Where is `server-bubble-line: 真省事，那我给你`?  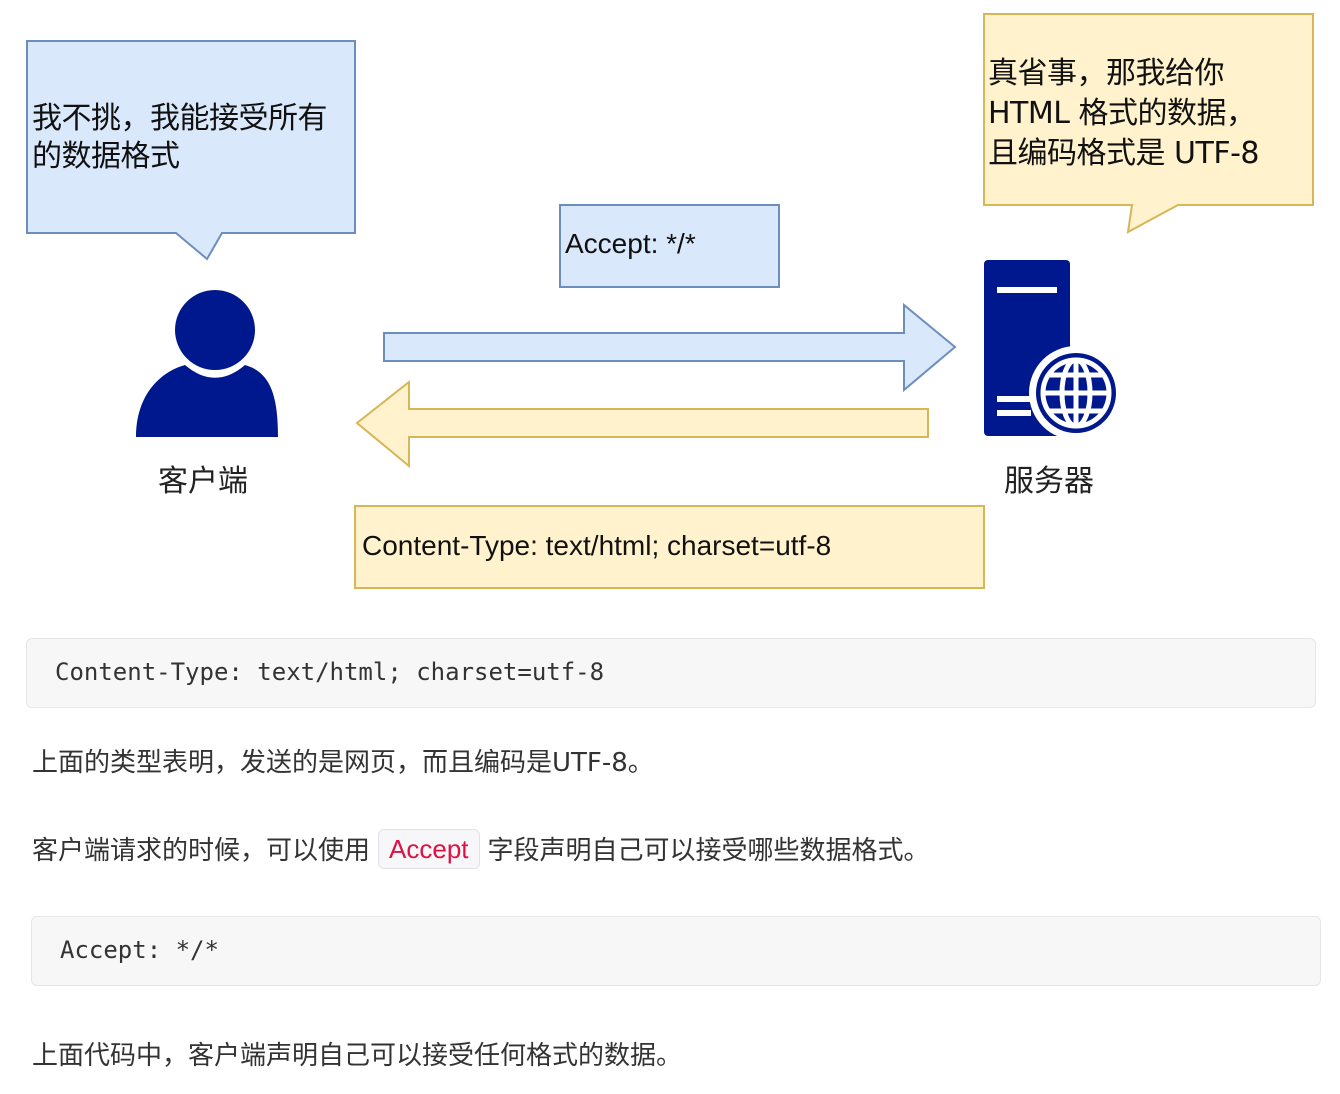
server-bubble-line: 真省事，那我给你 is located at coordinates (1106, 73).